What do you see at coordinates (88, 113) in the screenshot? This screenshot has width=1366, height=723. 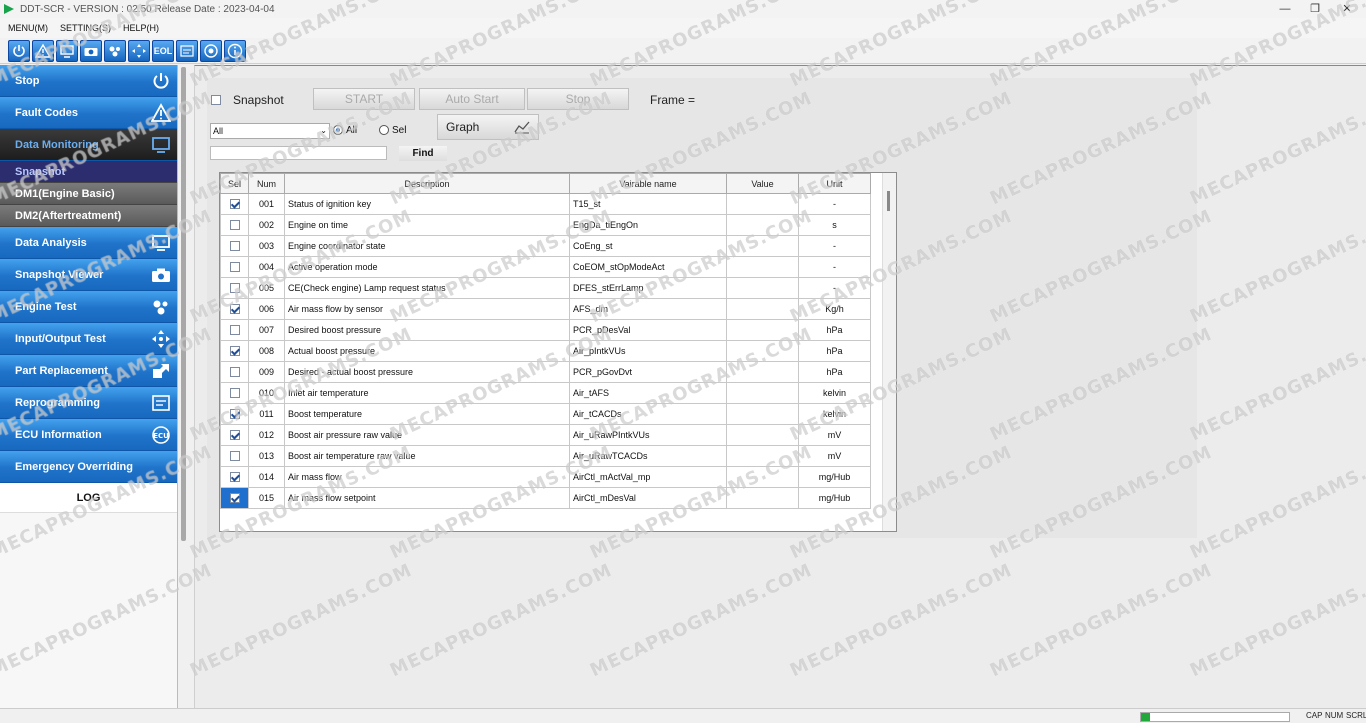 I see `sidebar-item-fault-codes: Fault Codes` at bounding box center [88, 113].